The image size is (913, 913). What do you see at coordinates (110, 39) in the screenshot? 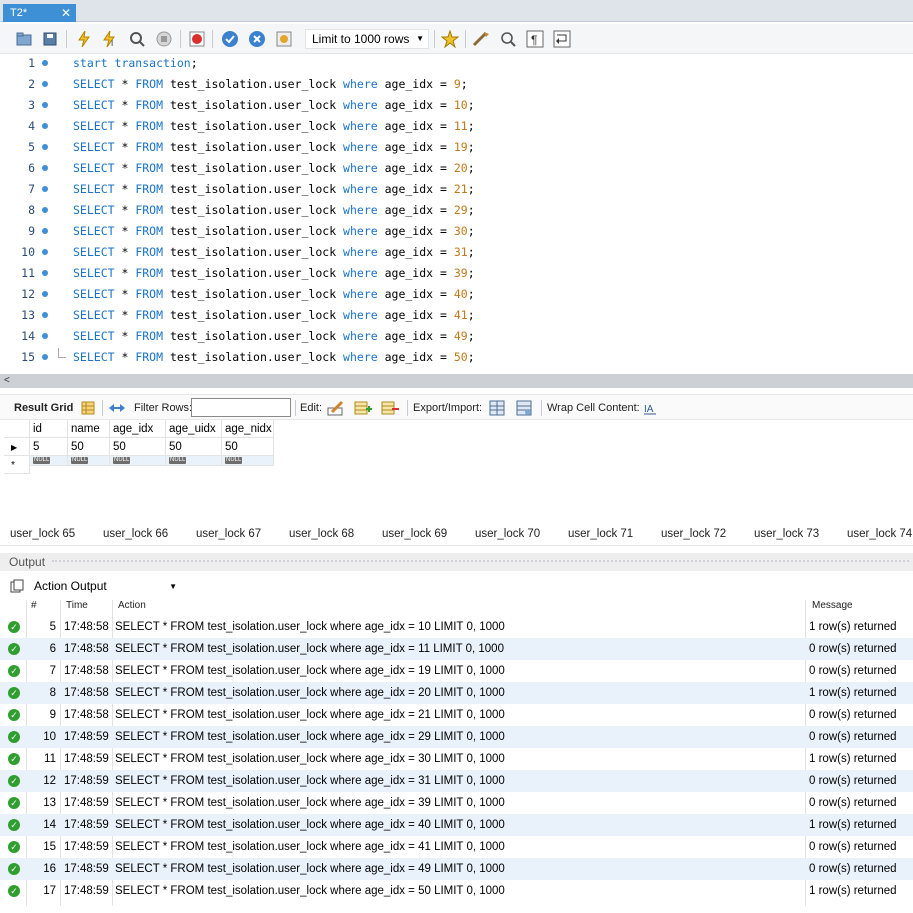
I see `execute-current-icon: I` at bounding box center [110, 39].